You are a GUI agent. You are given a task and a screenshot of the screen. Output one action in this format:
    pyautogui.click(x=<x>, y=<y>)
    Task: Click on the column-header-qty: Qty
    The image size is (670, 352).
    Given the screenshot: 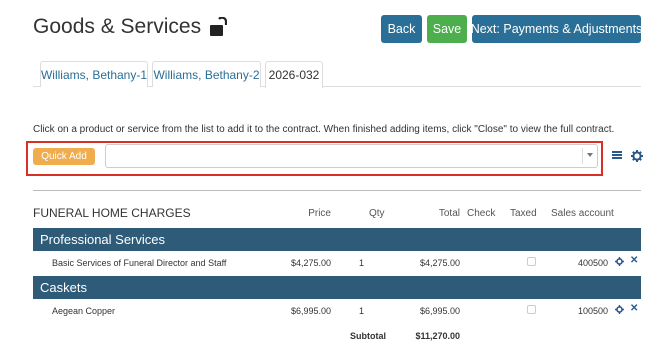 What is the action you would take?
    pyautogui.click(x=377, y=213)
    